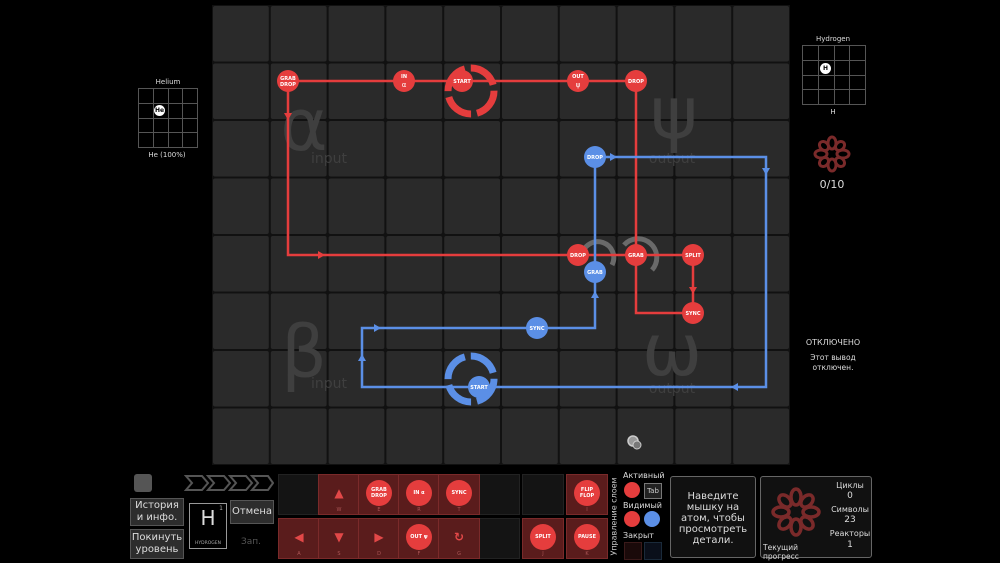  Describe the element at coordinates (595, 272) in the screenshot. I see `blue-grab-node: GRAB` at that location.